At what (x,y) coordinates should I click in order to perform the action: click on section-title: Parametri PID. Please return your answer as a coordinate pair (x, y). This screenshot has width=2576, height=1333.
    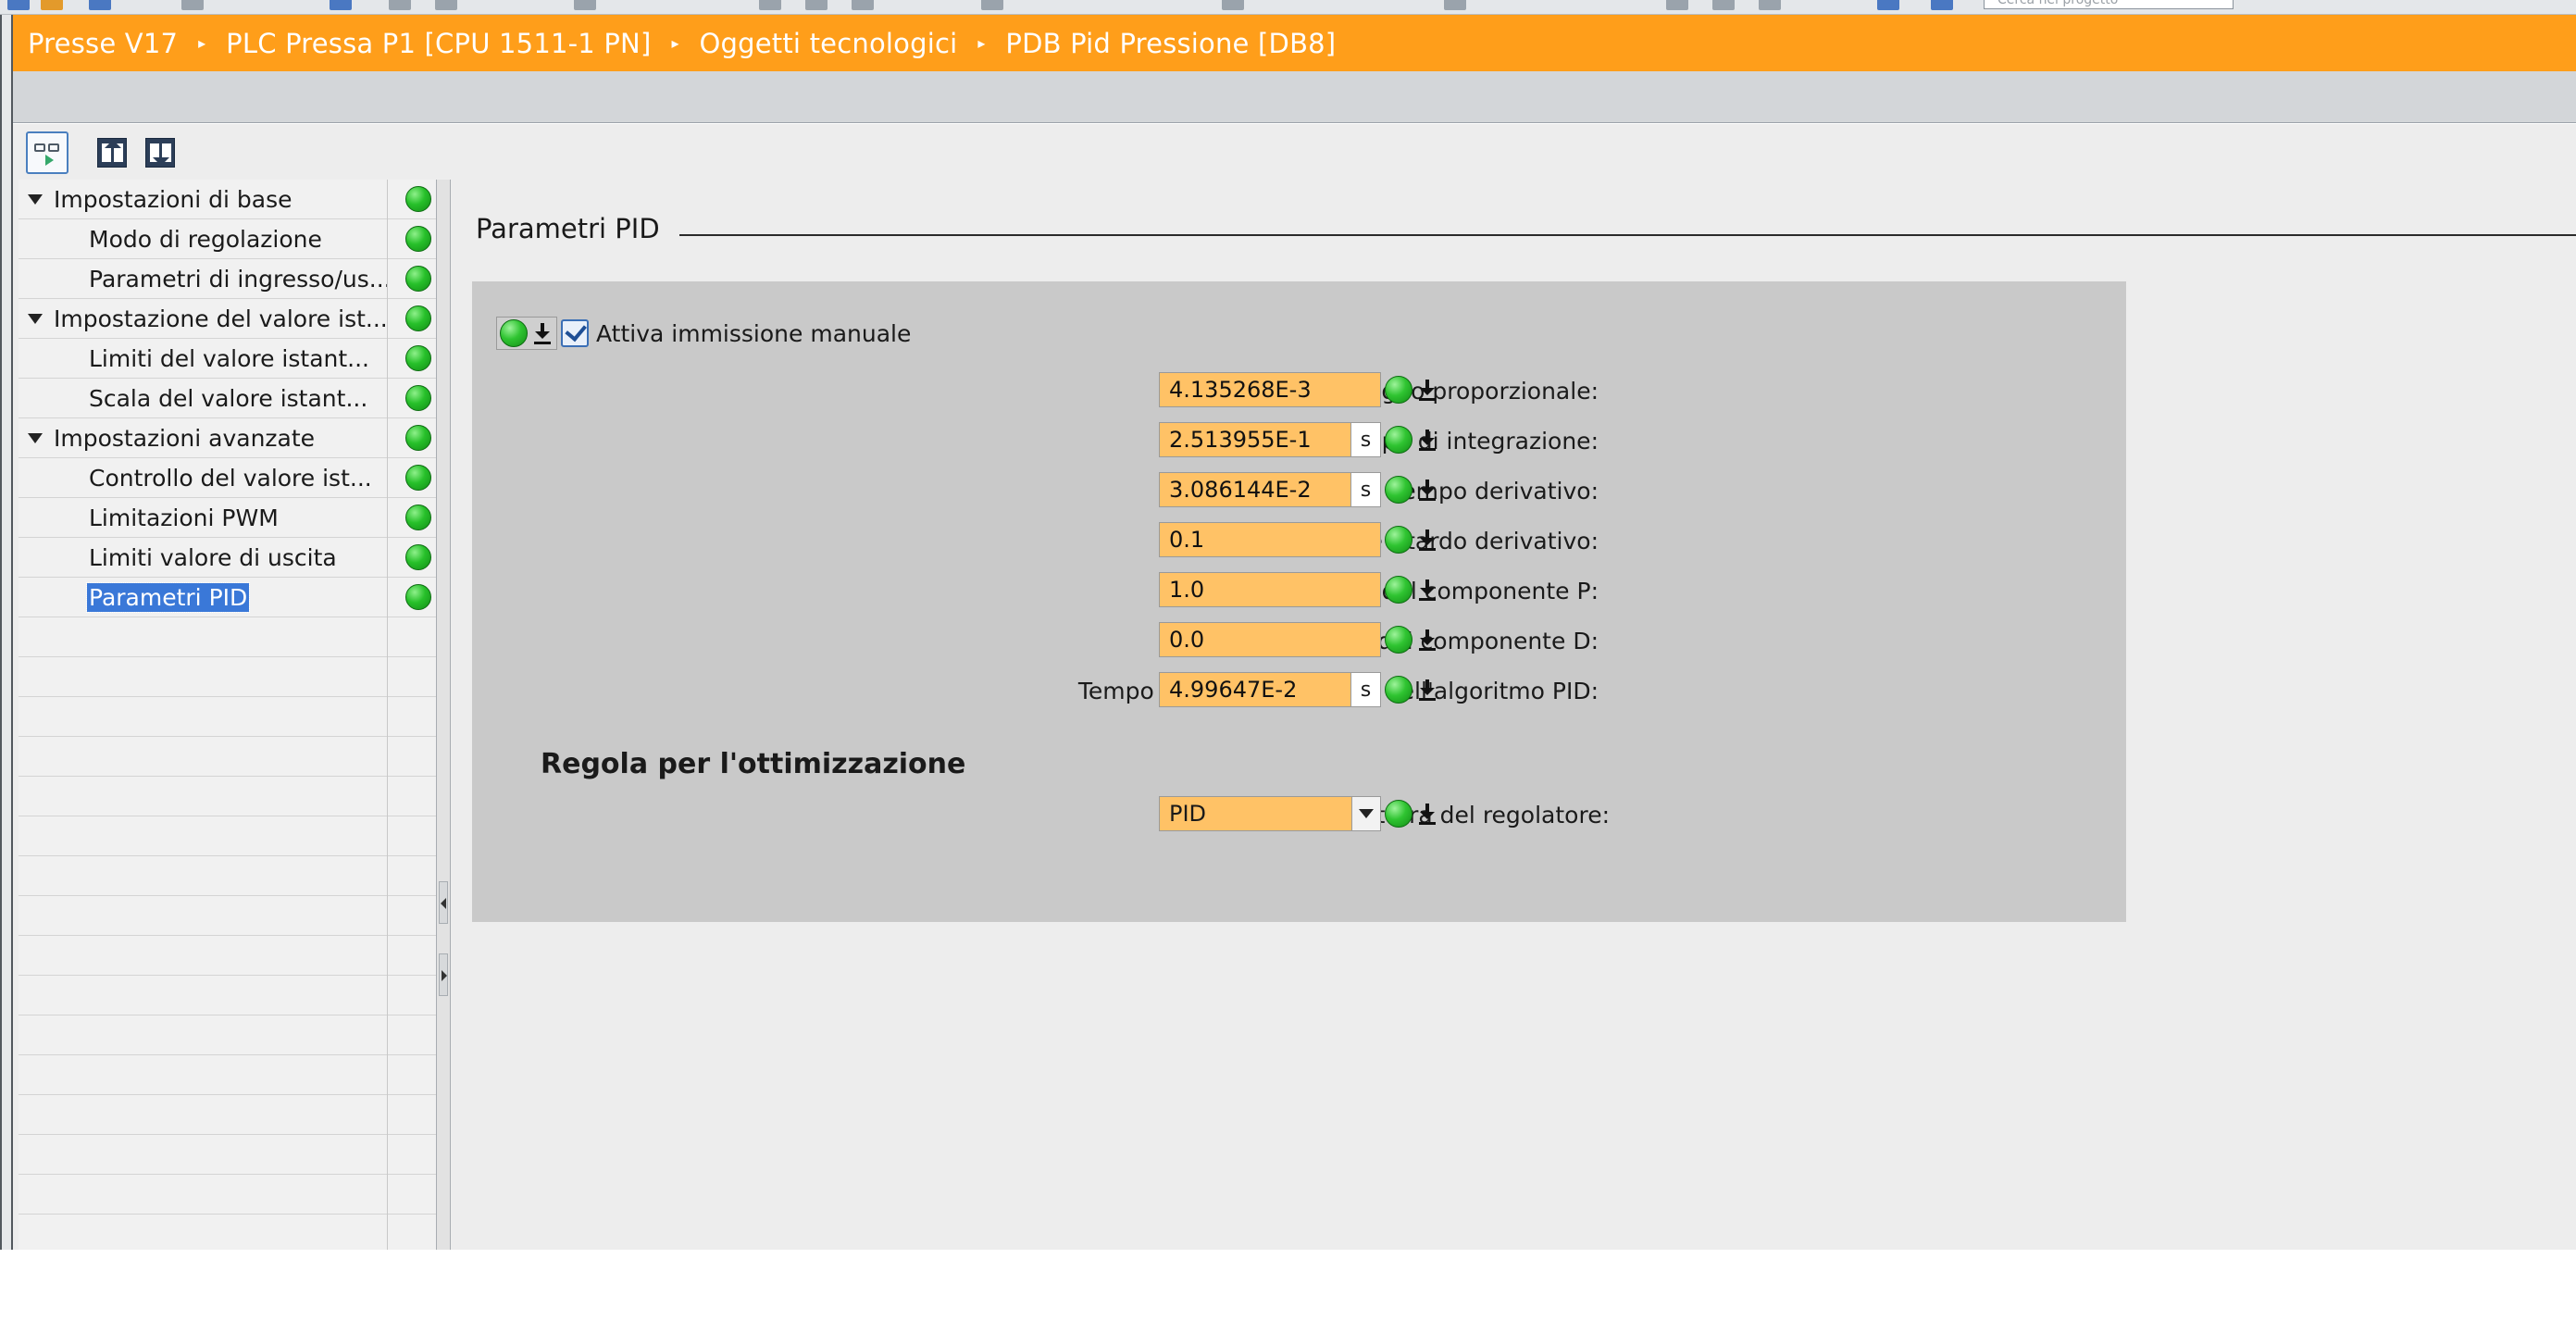
    Looking at the image, I should click on (577, 228).